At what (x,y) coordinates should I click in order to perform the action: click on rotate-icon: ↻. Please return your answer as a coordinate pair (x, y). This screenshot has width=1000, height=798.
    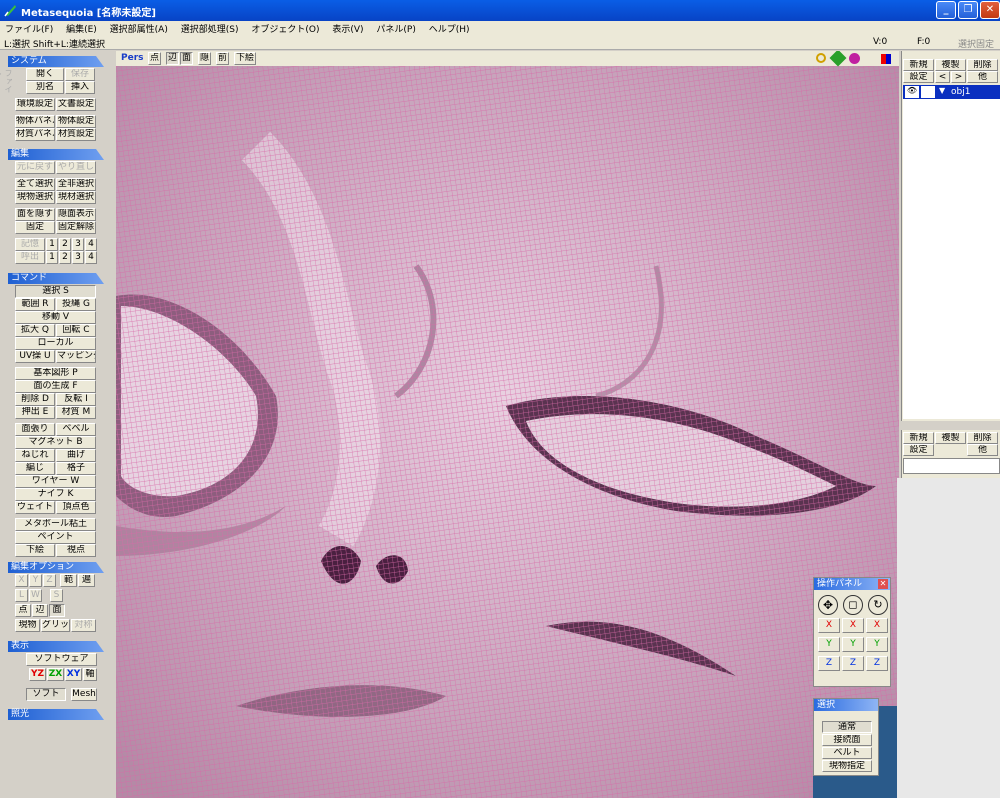
    Looking at the image, I should click on (878, 605).